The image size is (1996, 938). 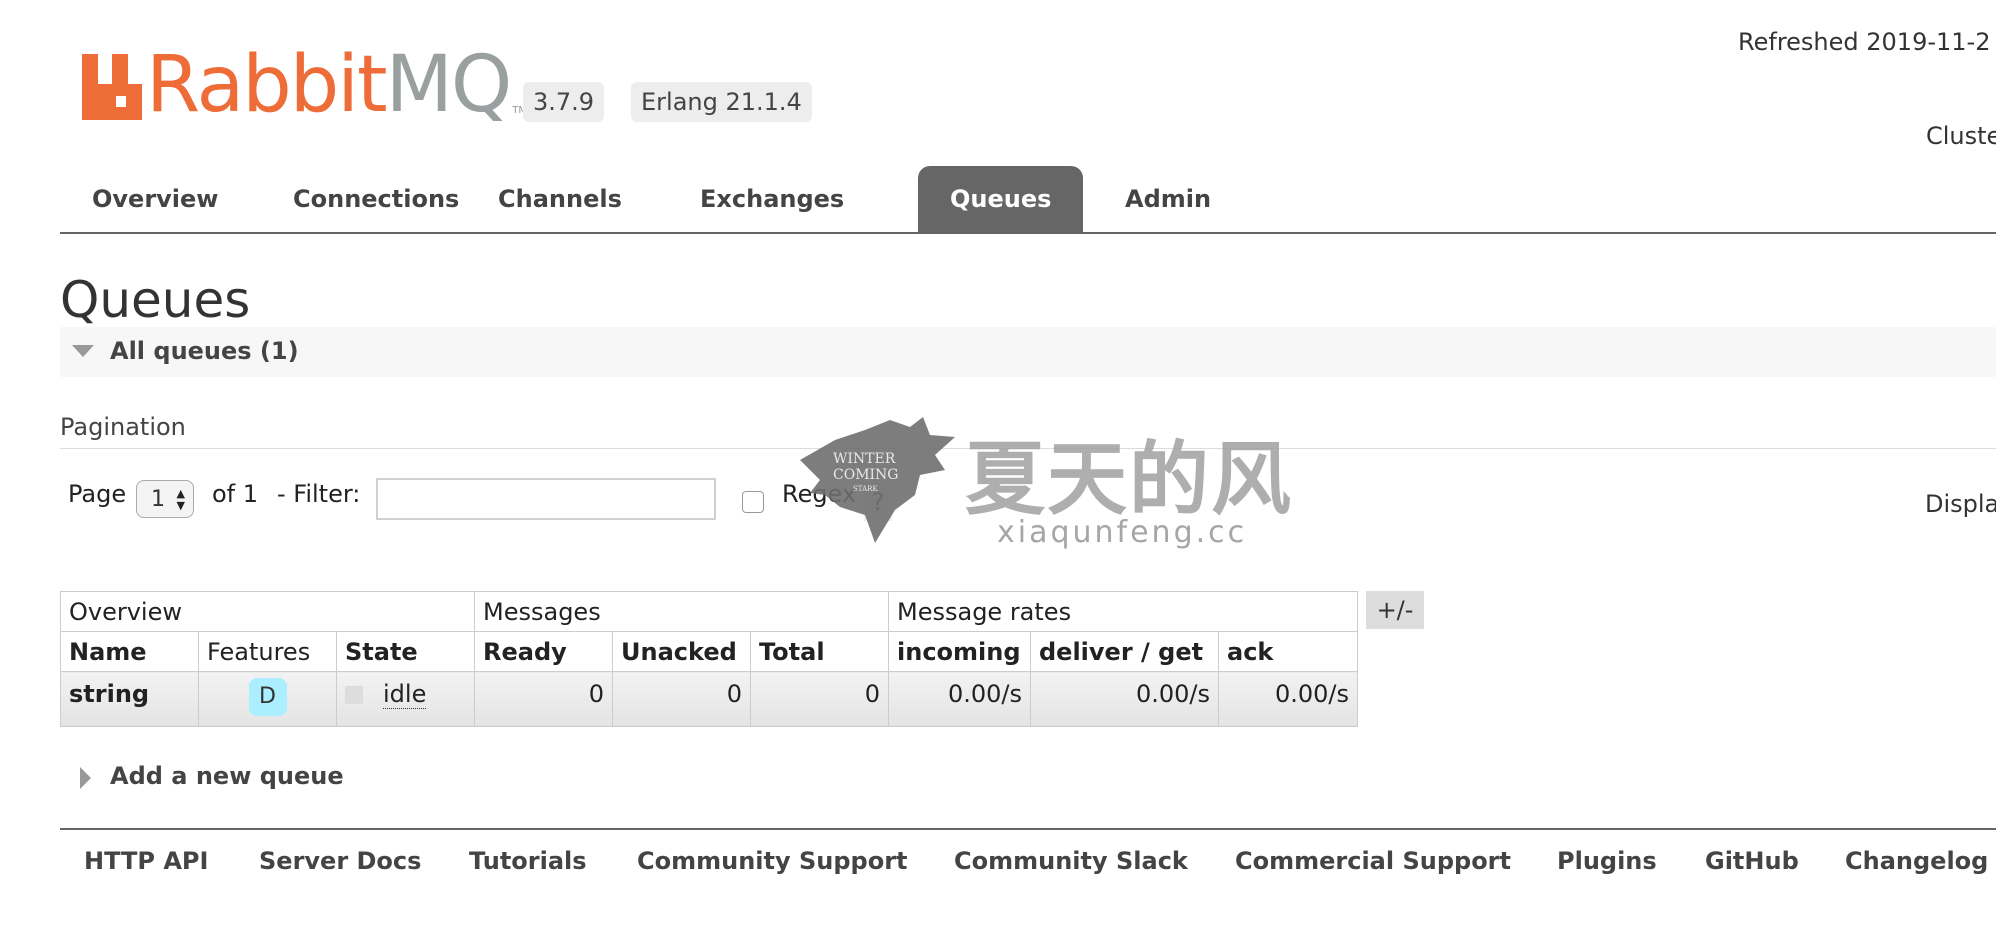 What do you see at coordinates (1961, 136) in the screenshot?
I see `cluster-label: Cluste` at bounding box center [1961, 136].